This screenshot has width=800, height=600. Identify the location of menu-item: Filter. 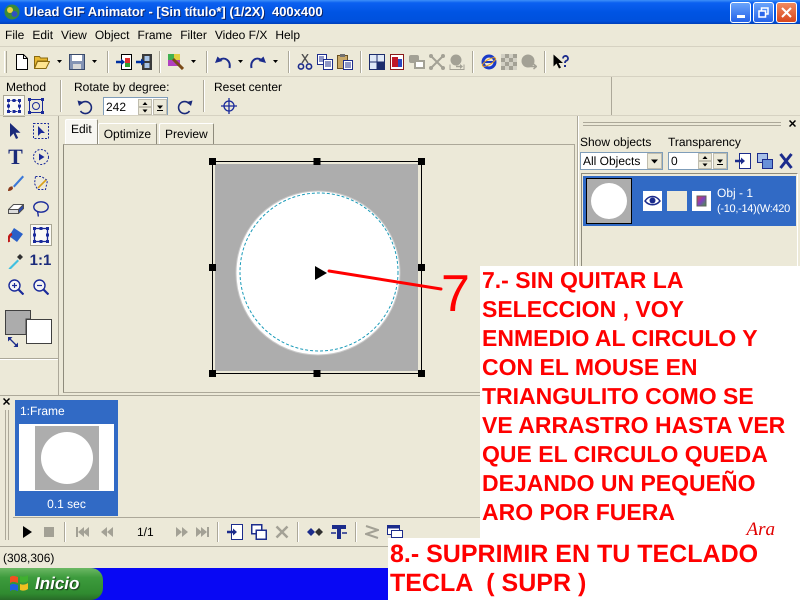
(193, 35).